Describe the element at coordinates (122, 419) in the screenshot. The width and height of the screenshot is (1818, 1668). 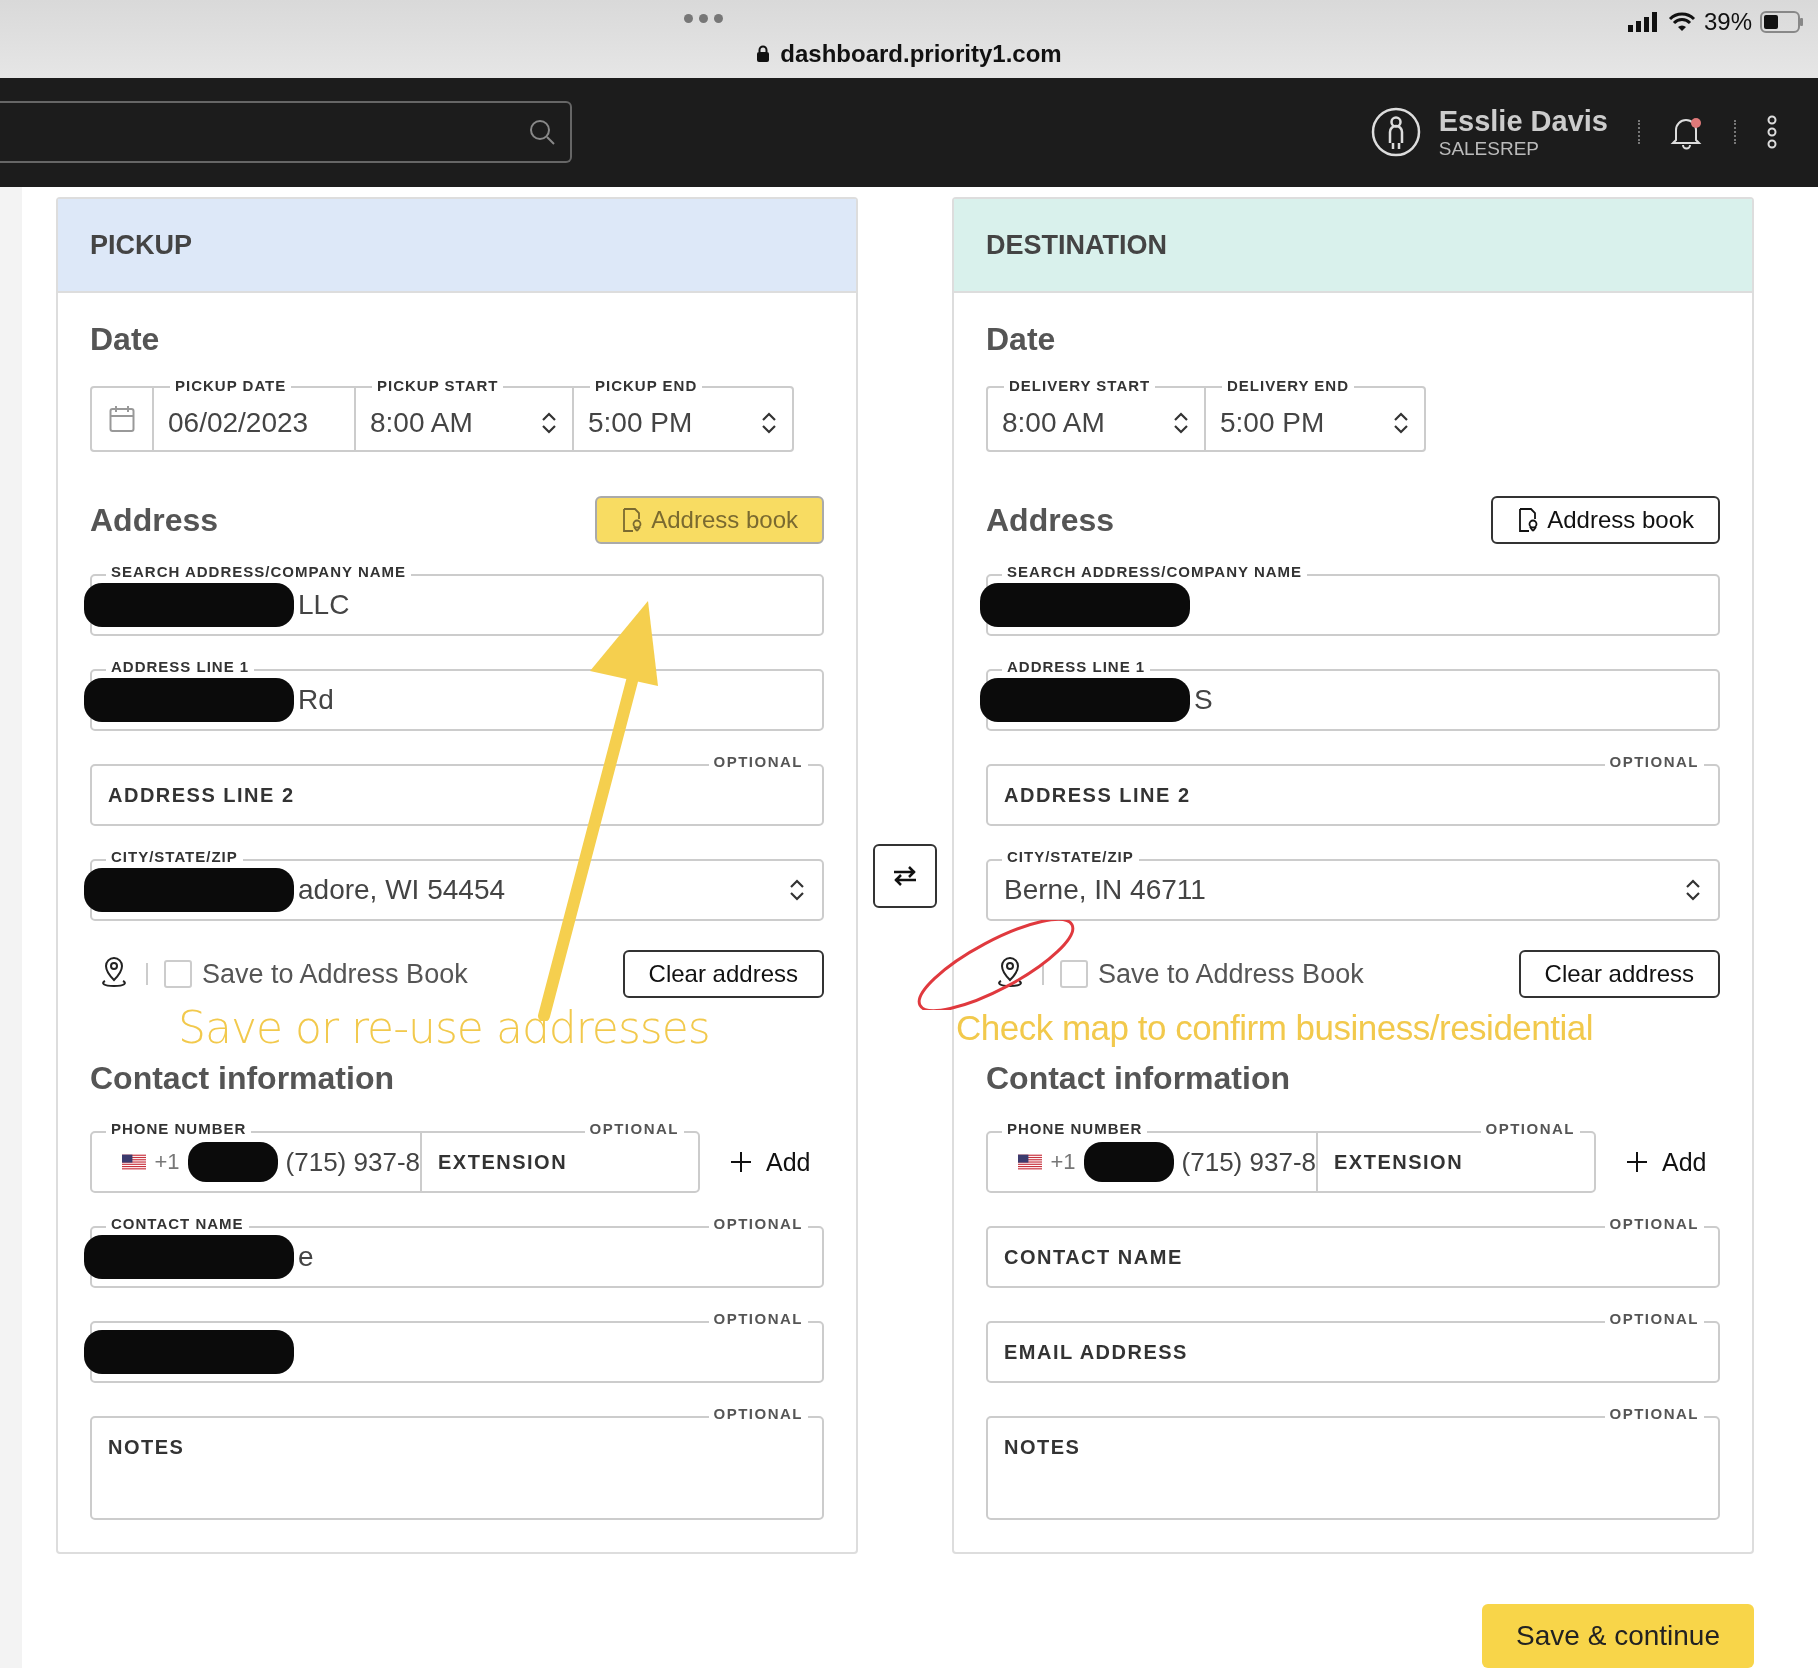
I see `calendar-icon` at that location.